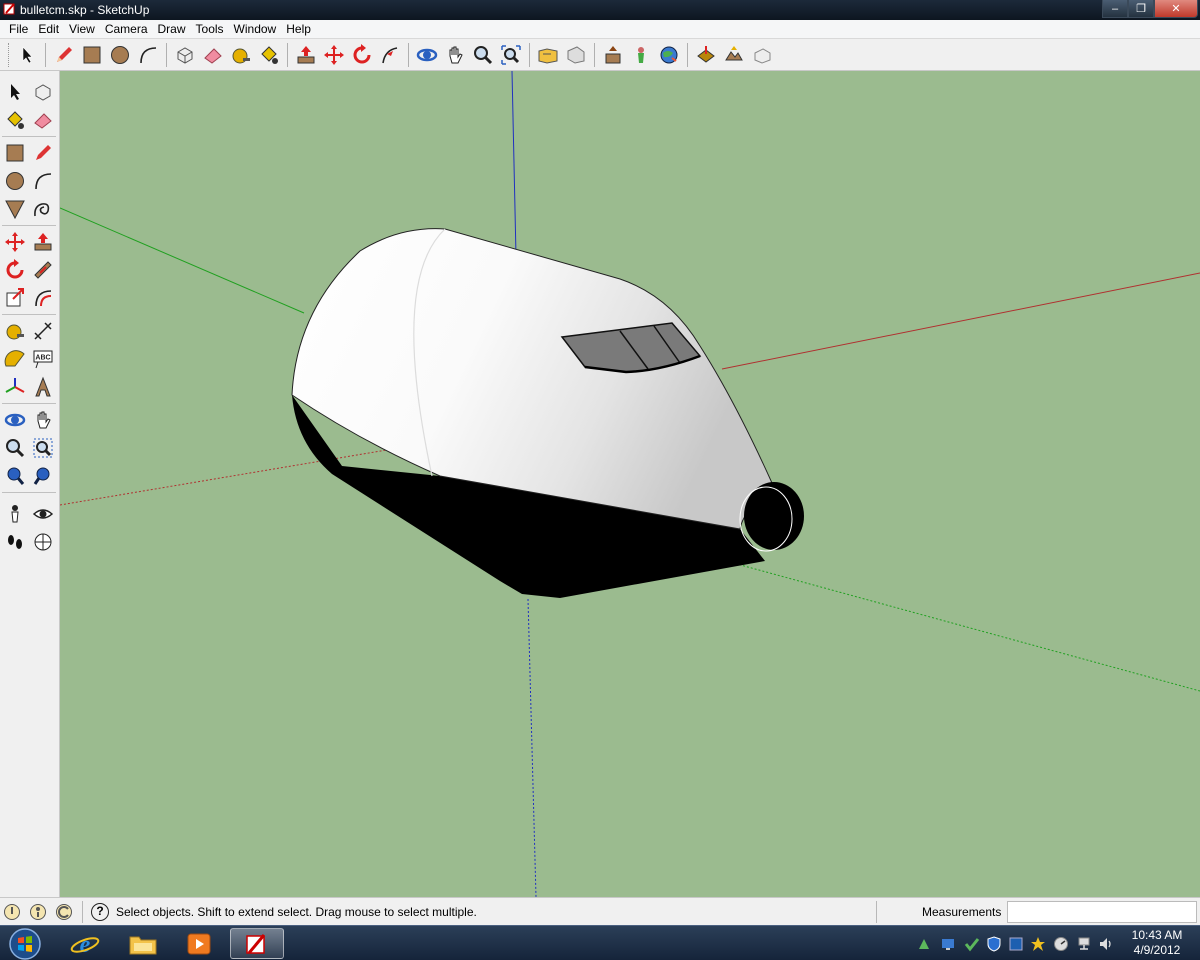 Image resolution: width=1200 pixels, height=960 pixels. I want to click on position-camera-tool-button, so click(15, 514).